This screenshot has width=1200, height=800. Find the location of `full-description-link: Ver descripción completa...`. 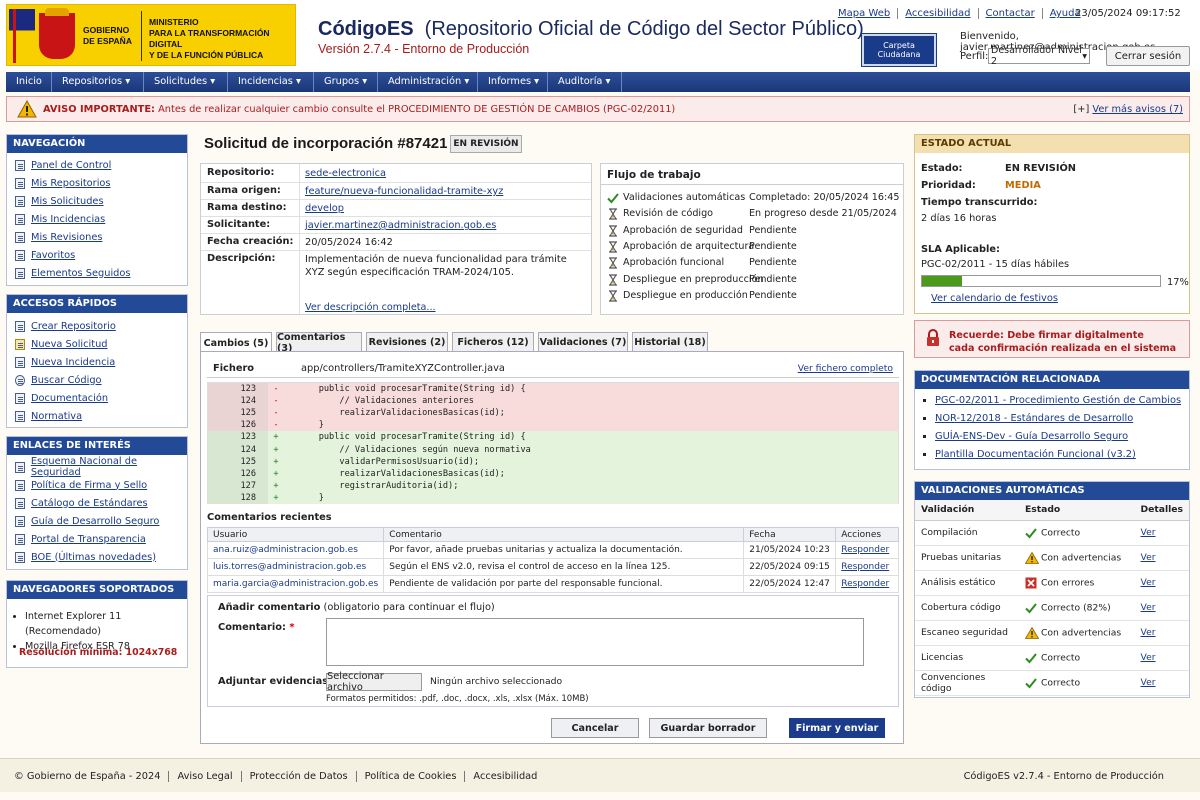

full-description-link: Ver descripción completa... is located at coordinates (370, 307).